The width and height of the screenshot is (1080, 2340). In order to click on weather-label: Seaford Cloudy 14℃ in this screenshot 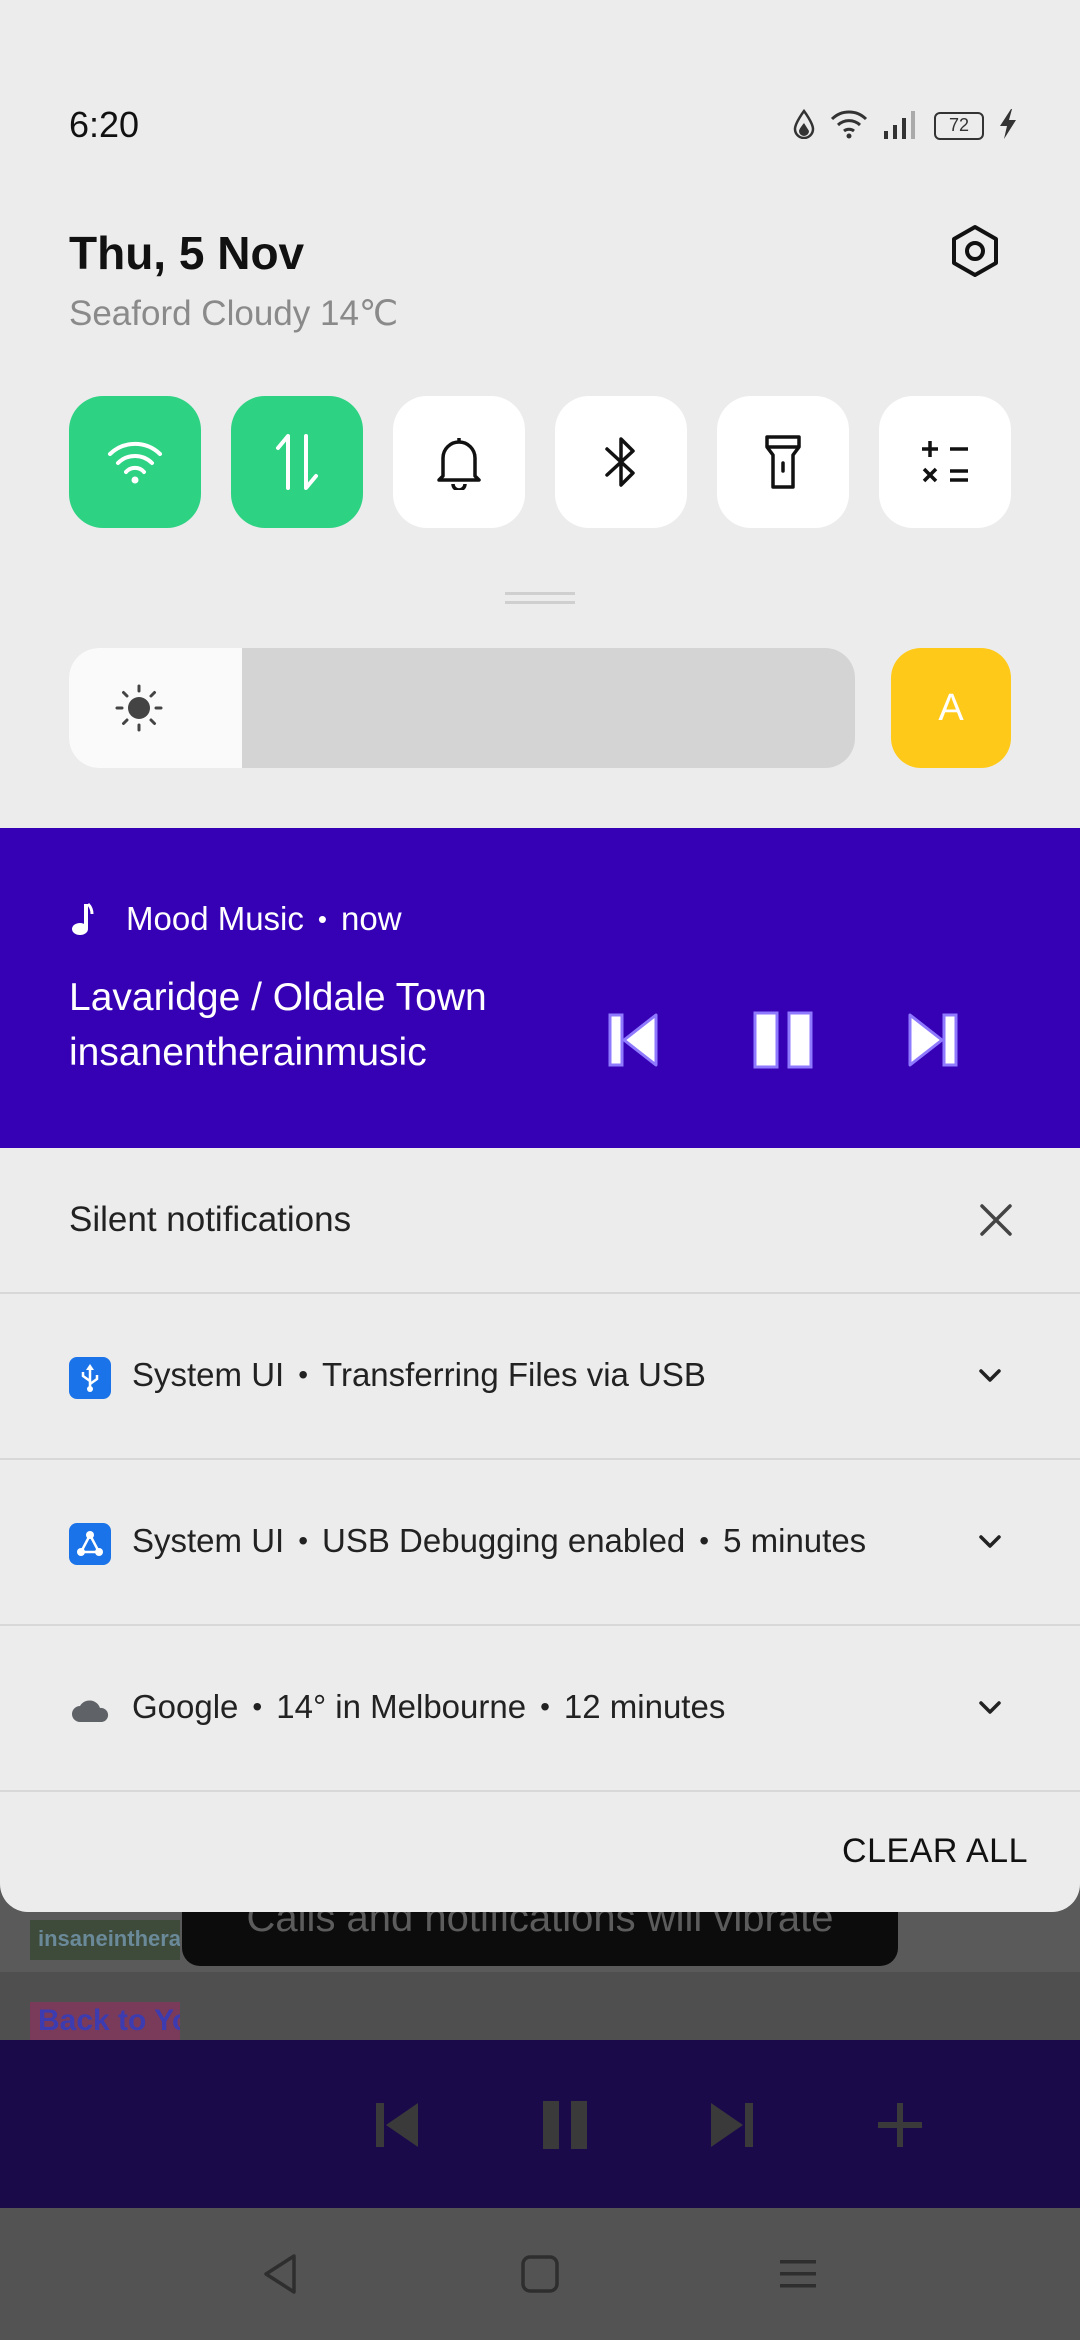, I will do `click(233, 314)`.